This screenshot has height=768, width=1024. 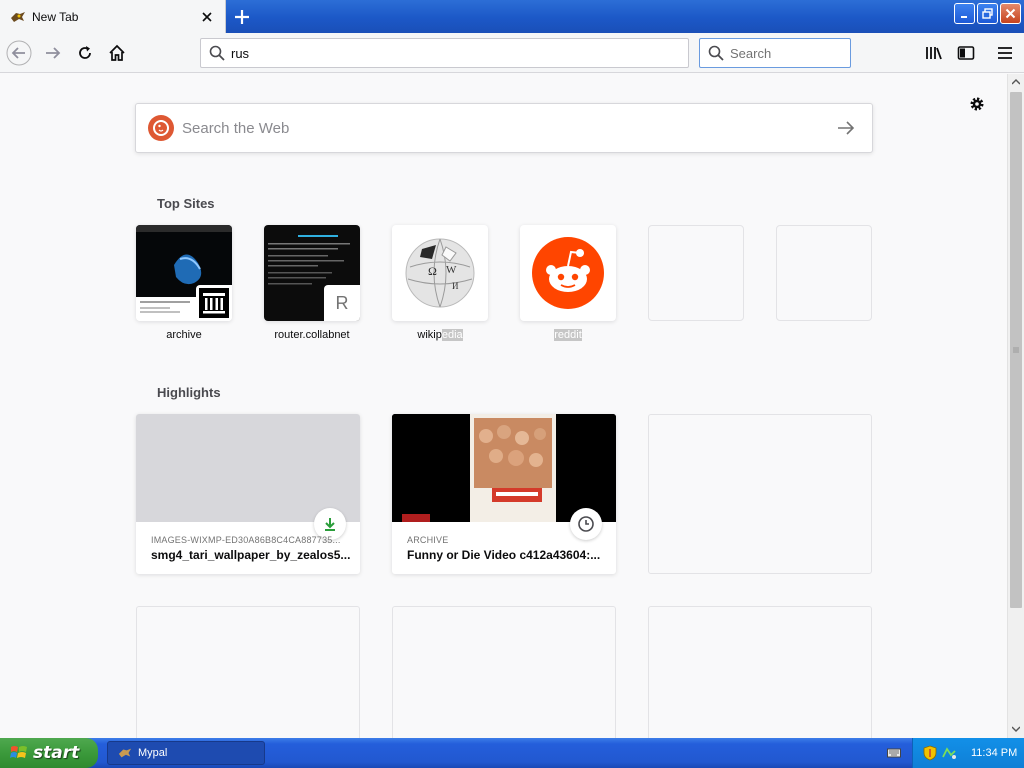 I want to click on svg-text: И, so click(x=455, y=286).